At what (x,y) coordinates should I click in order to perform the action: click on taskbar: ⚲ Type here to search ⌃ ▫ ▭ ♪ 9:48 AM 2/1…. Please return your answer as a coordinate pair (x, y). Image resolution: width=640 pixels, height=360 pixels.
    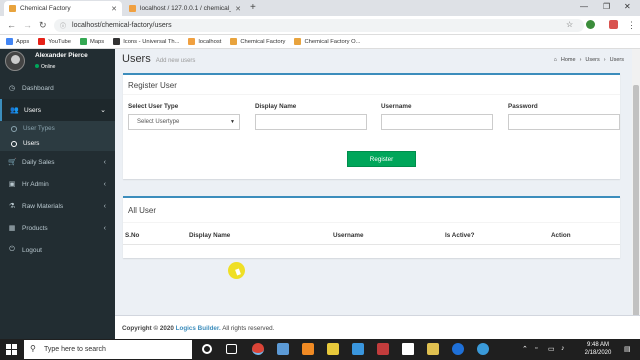
    Looking at the image, I should click on (320, 349).